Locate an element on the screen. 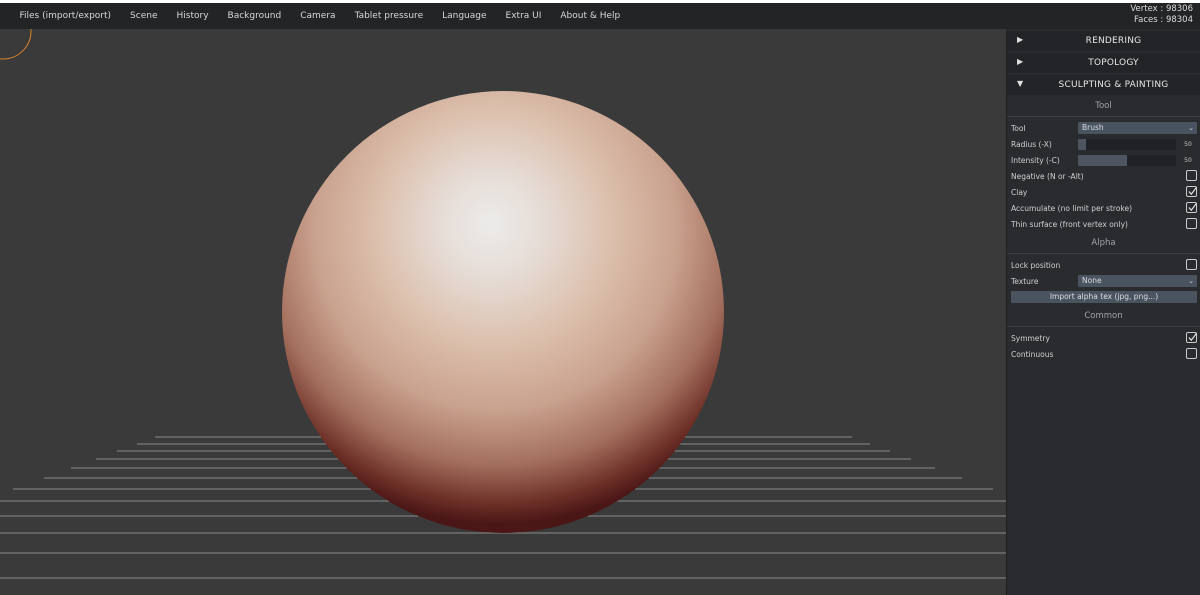 This screenshot has width=1200, height=595. tool-row: Tool Brush ⌄ is located at coordinates (1103, 128).